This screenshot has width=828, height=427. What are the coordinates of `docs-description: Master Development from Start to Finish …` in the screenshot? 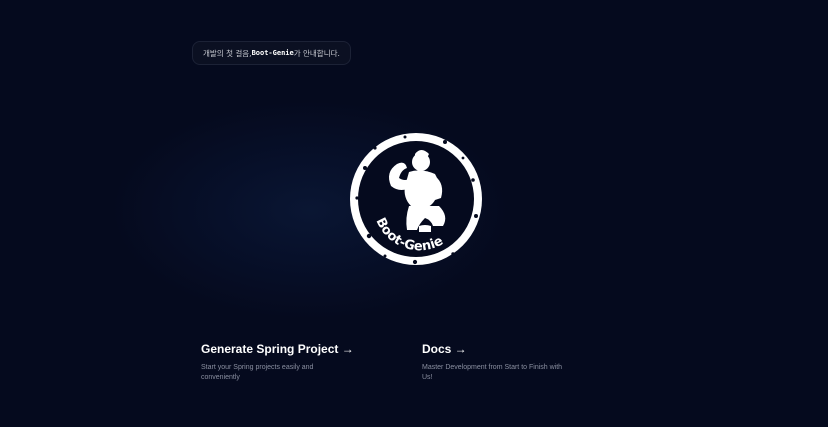 It's located at (492, 372).